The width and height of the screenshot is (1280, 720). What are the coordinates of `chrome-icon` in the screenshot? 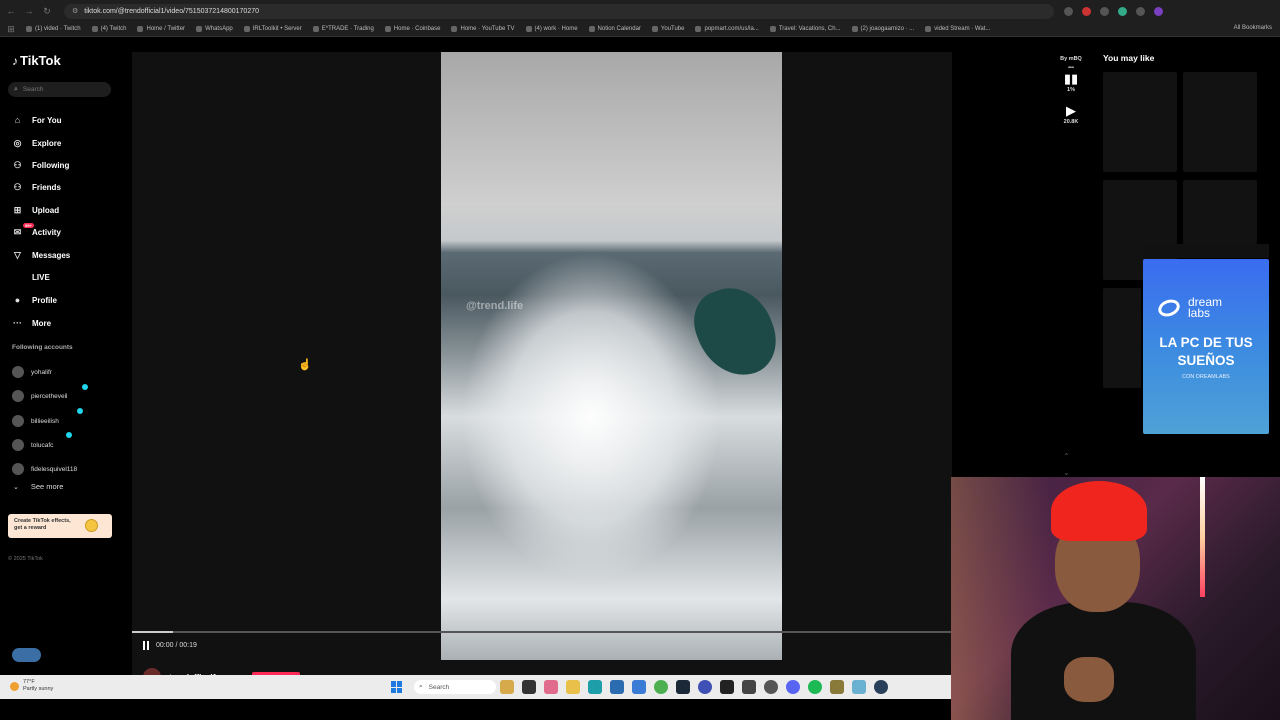 It's located at (661, 687).